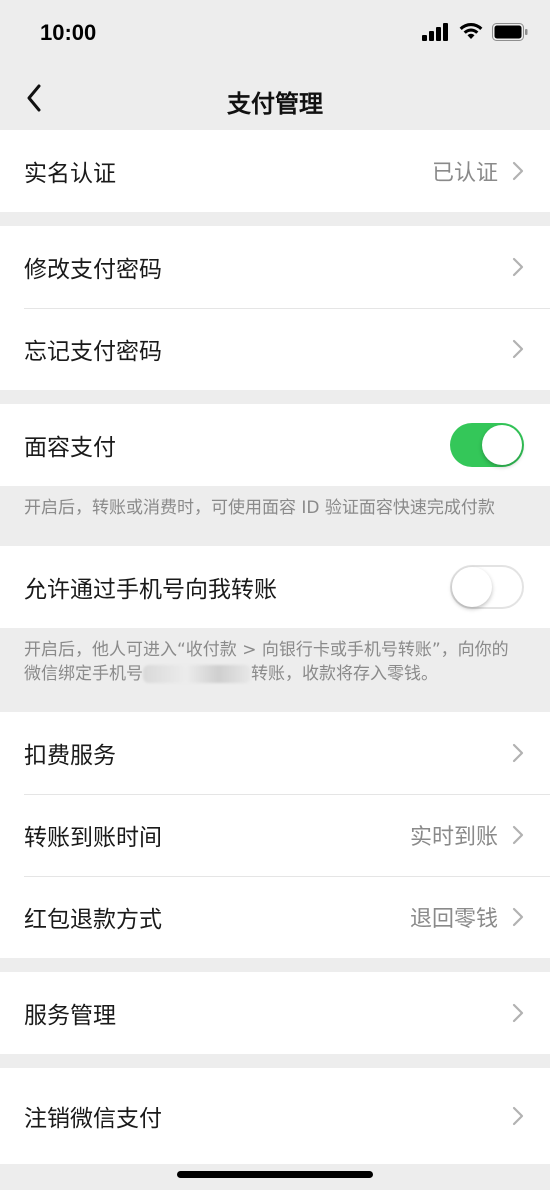 The width and height of the screenshot is (550, 1190). I want to click on redpacket-refund-label: 红包退款方式, so click(93, 920).